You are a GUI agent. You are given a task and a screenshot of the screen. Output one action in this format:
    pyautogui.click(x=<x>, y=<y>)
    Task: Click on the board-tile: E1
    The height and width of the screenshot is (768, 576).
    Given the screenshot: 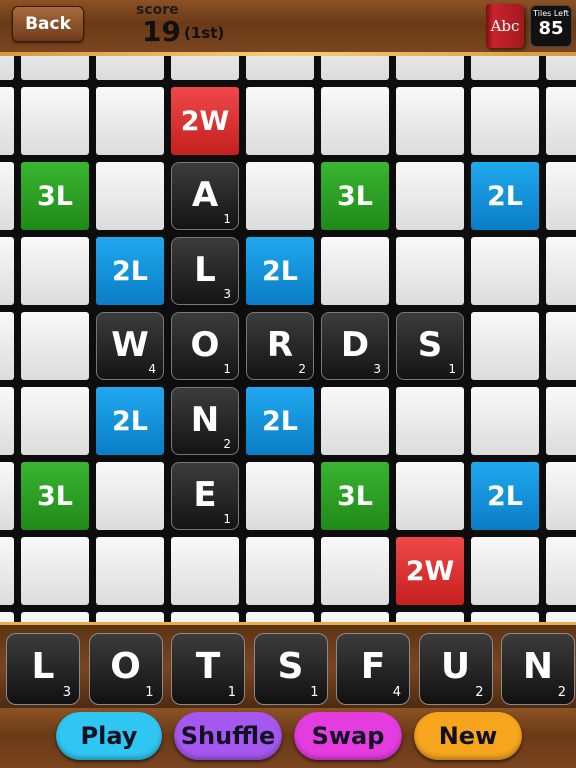 What is the action you would take?
    pyautogui.click(x=205, y=496)
    